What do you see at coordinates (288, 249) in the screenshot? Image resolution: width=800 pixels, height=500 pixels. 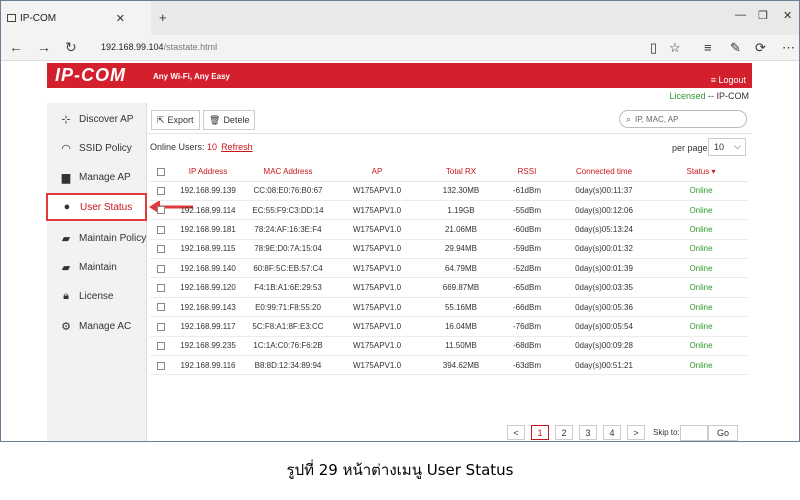 I see `mac-cell: 78:9E:D0:7A:15:04` at bounding box center [288, 249].